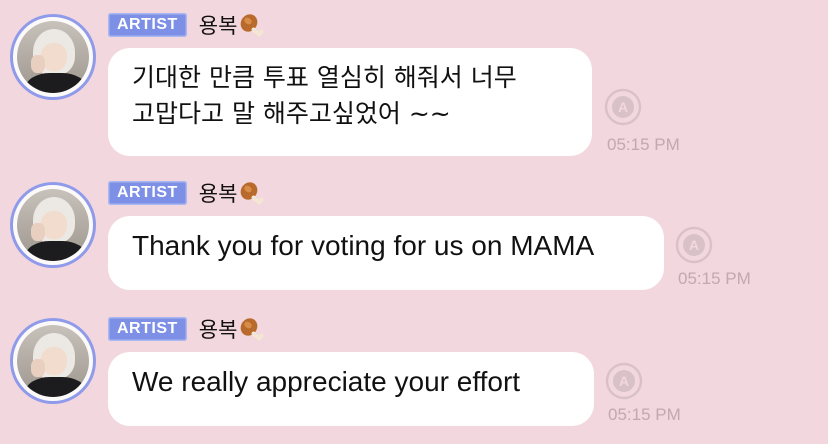  I want to click on message-bubble: Thank you for voting for us on MAMA, so click(386, 253).